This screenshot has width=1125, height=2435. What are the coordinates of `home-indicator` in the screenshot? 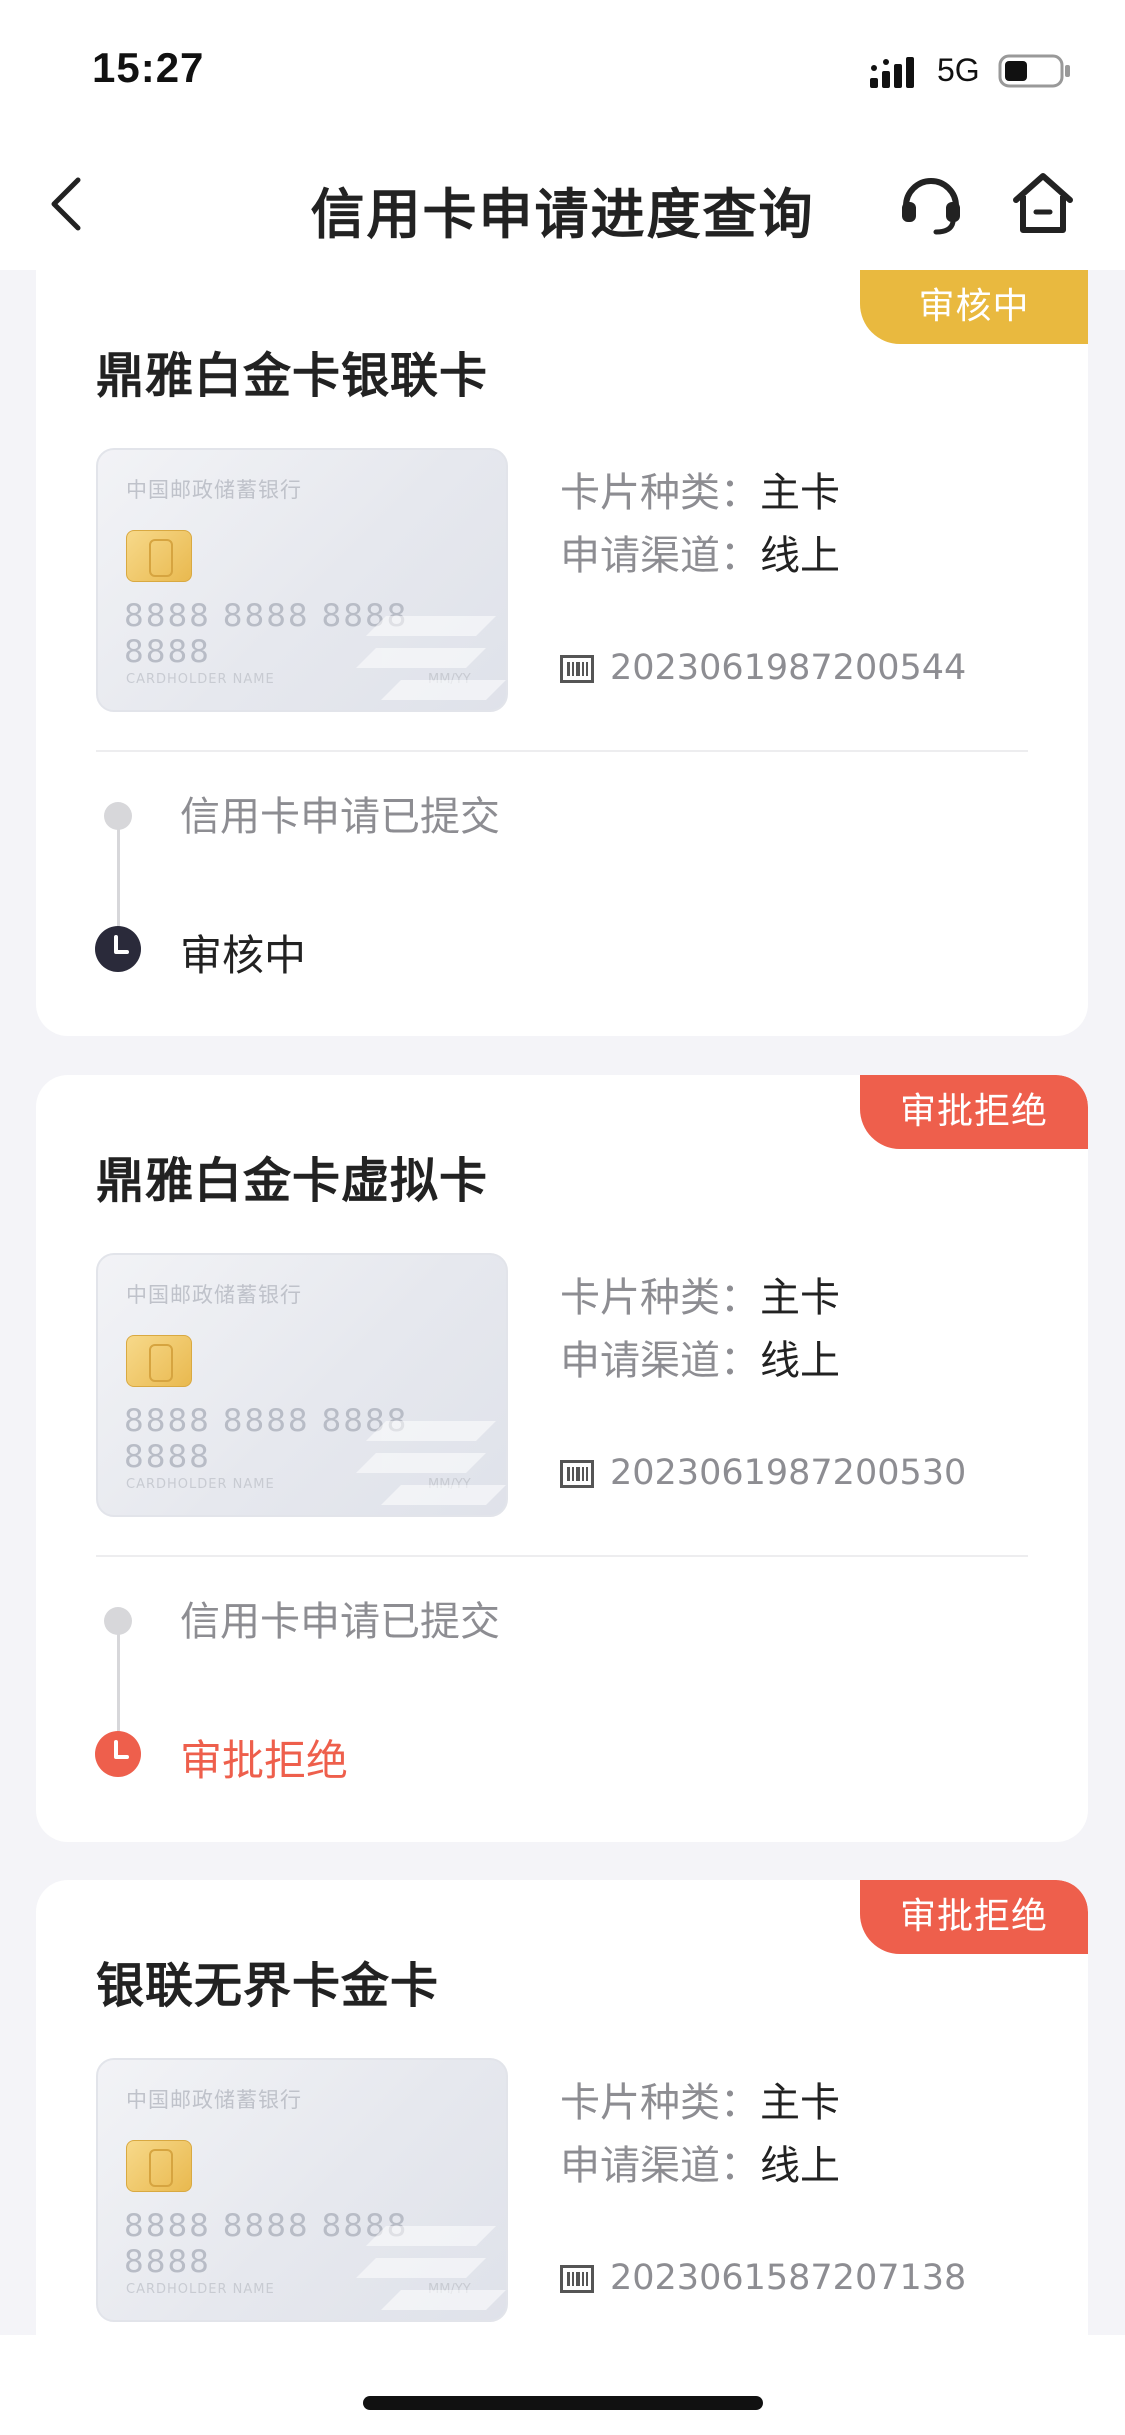 It's located at (563, 2403).